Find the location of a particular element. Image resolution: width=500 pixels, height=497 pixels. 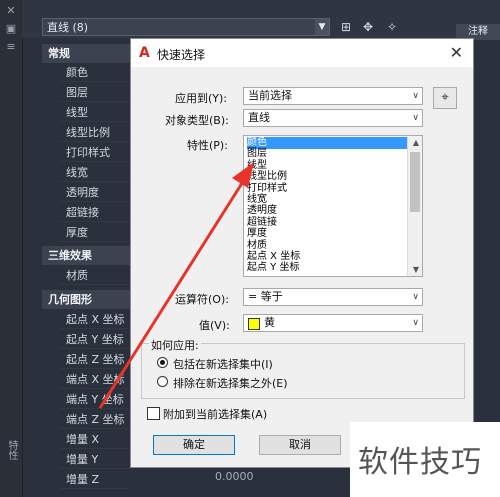

property-list-item: 打印样式 is located at coordinates (327, 189).